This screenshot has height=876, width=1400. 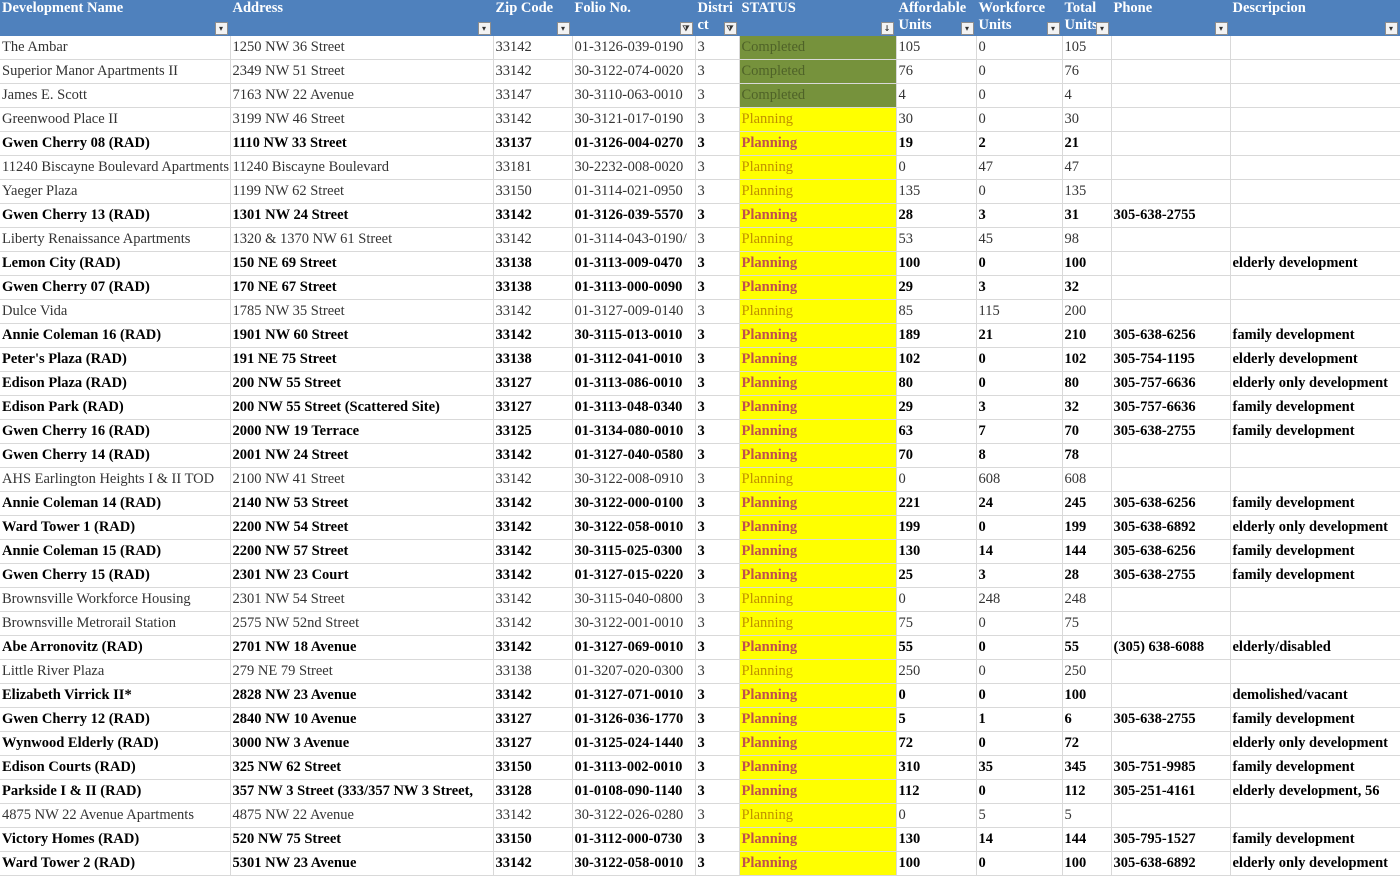 I want to click on total-units-cell: 345, so click(x=1087, y=767).